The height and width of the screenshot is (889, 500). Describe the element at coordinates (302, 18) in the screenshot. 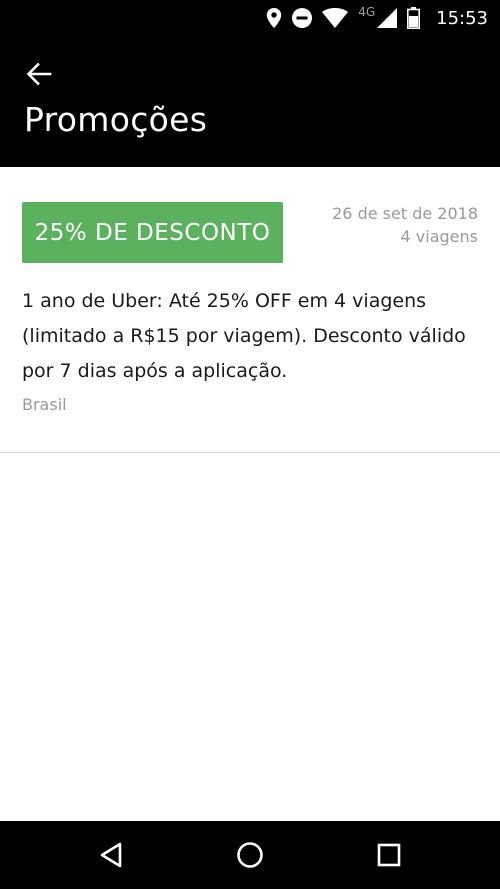

I see `do-not-disturb-icon` at that location.